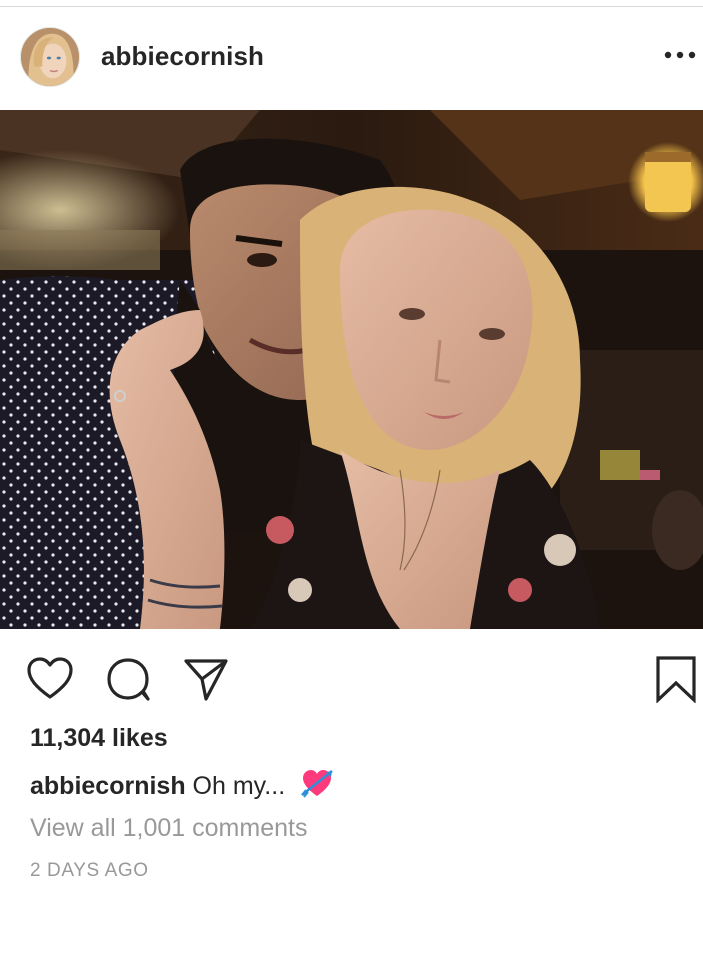 The image size is (703, 960). I want to click on comment-bubble-icon, so click(128, 679).